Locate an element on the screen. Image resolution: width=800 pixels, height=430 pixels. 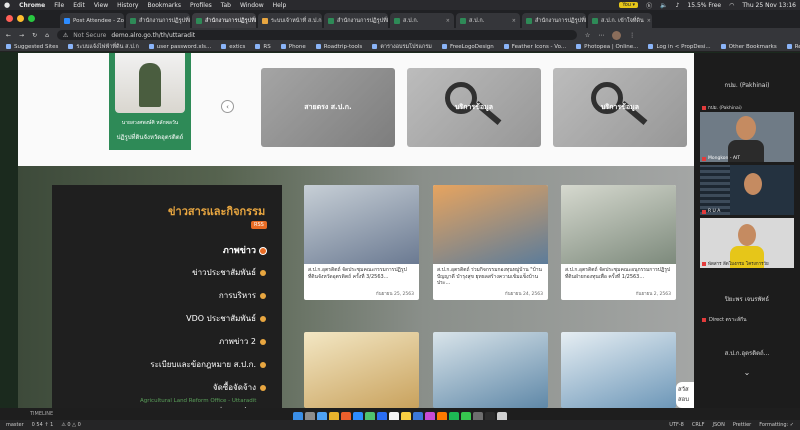
news-category-item: ระเบียบและข้อกฎหมาย ส.ป.ก. is located at coordinates (208, 364).